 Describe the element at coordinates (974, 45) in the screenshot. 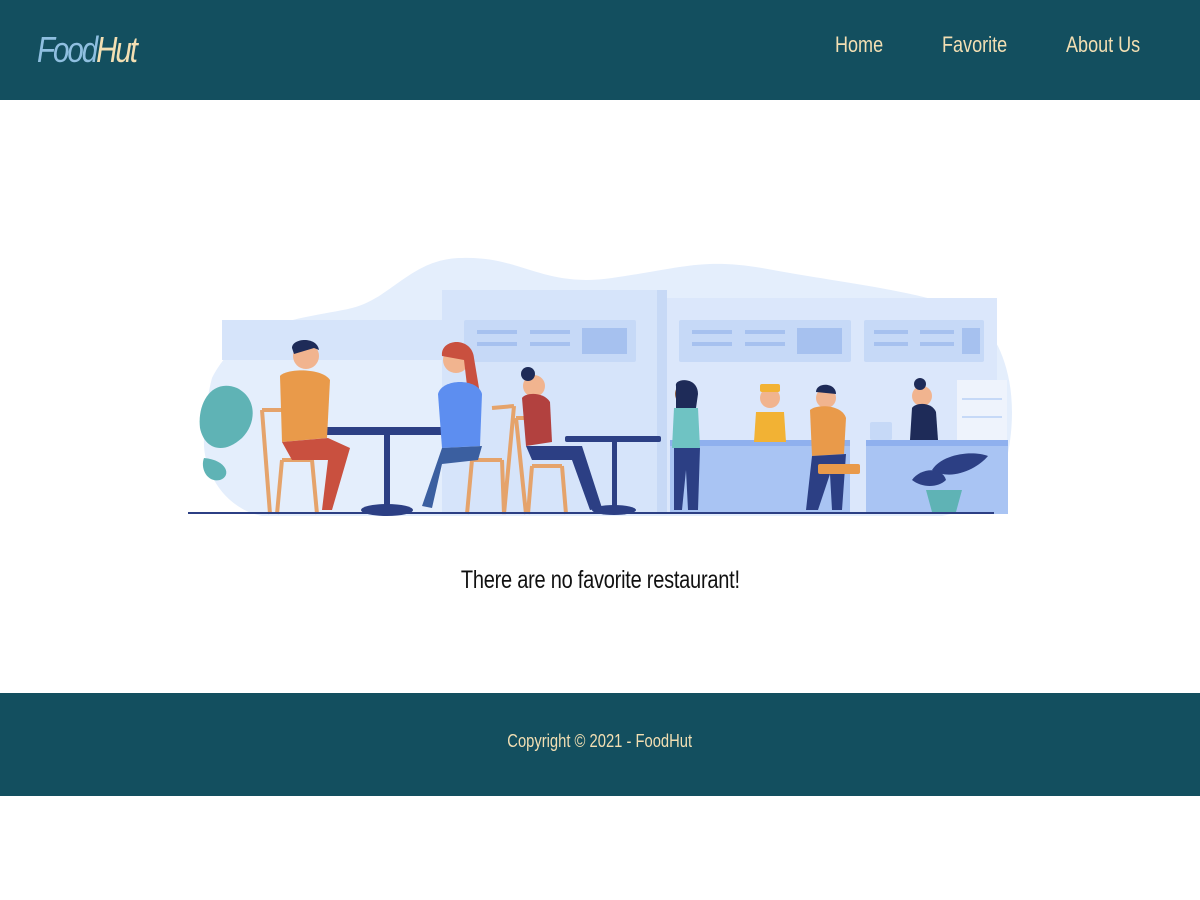

I see `nav-link-favorite: Favorite` at that location.